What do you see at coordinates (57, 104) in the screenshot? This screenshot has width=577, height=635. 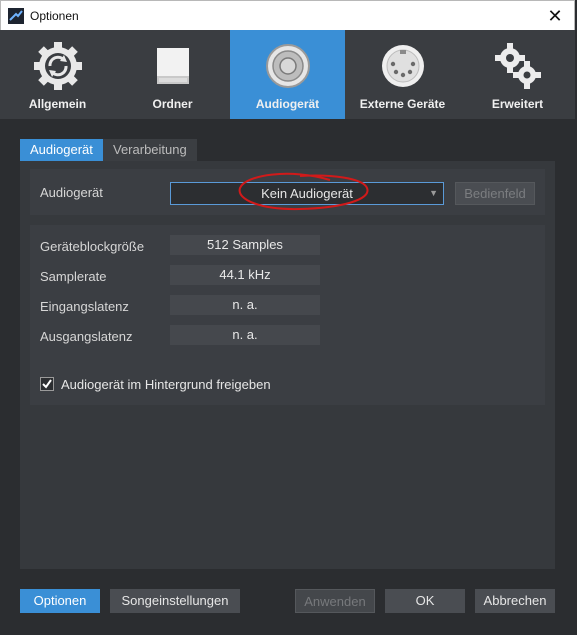 I see `category-label: Allgemein` at bounding box center [57, 104].